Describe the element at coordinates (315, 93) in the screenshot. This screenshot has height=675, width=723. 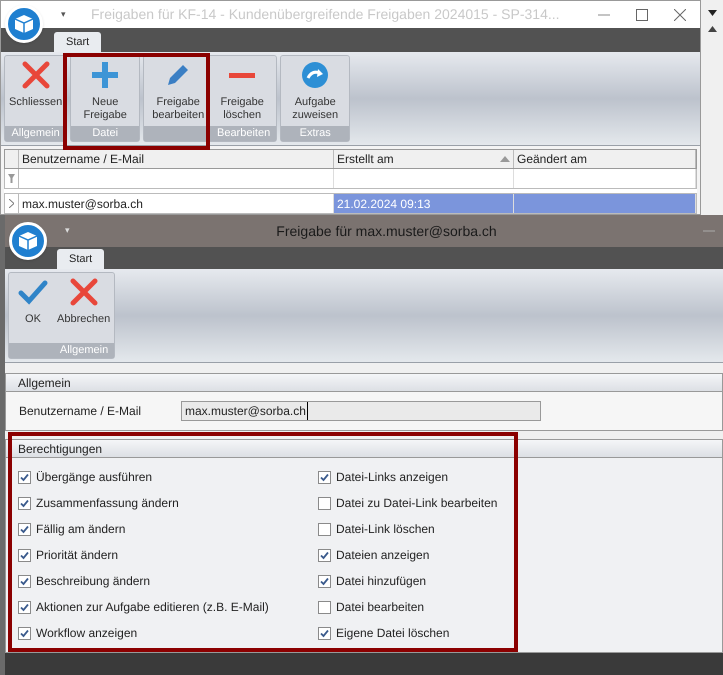
I see `ribbon-button: Aufgabe zuweisen` at that location.